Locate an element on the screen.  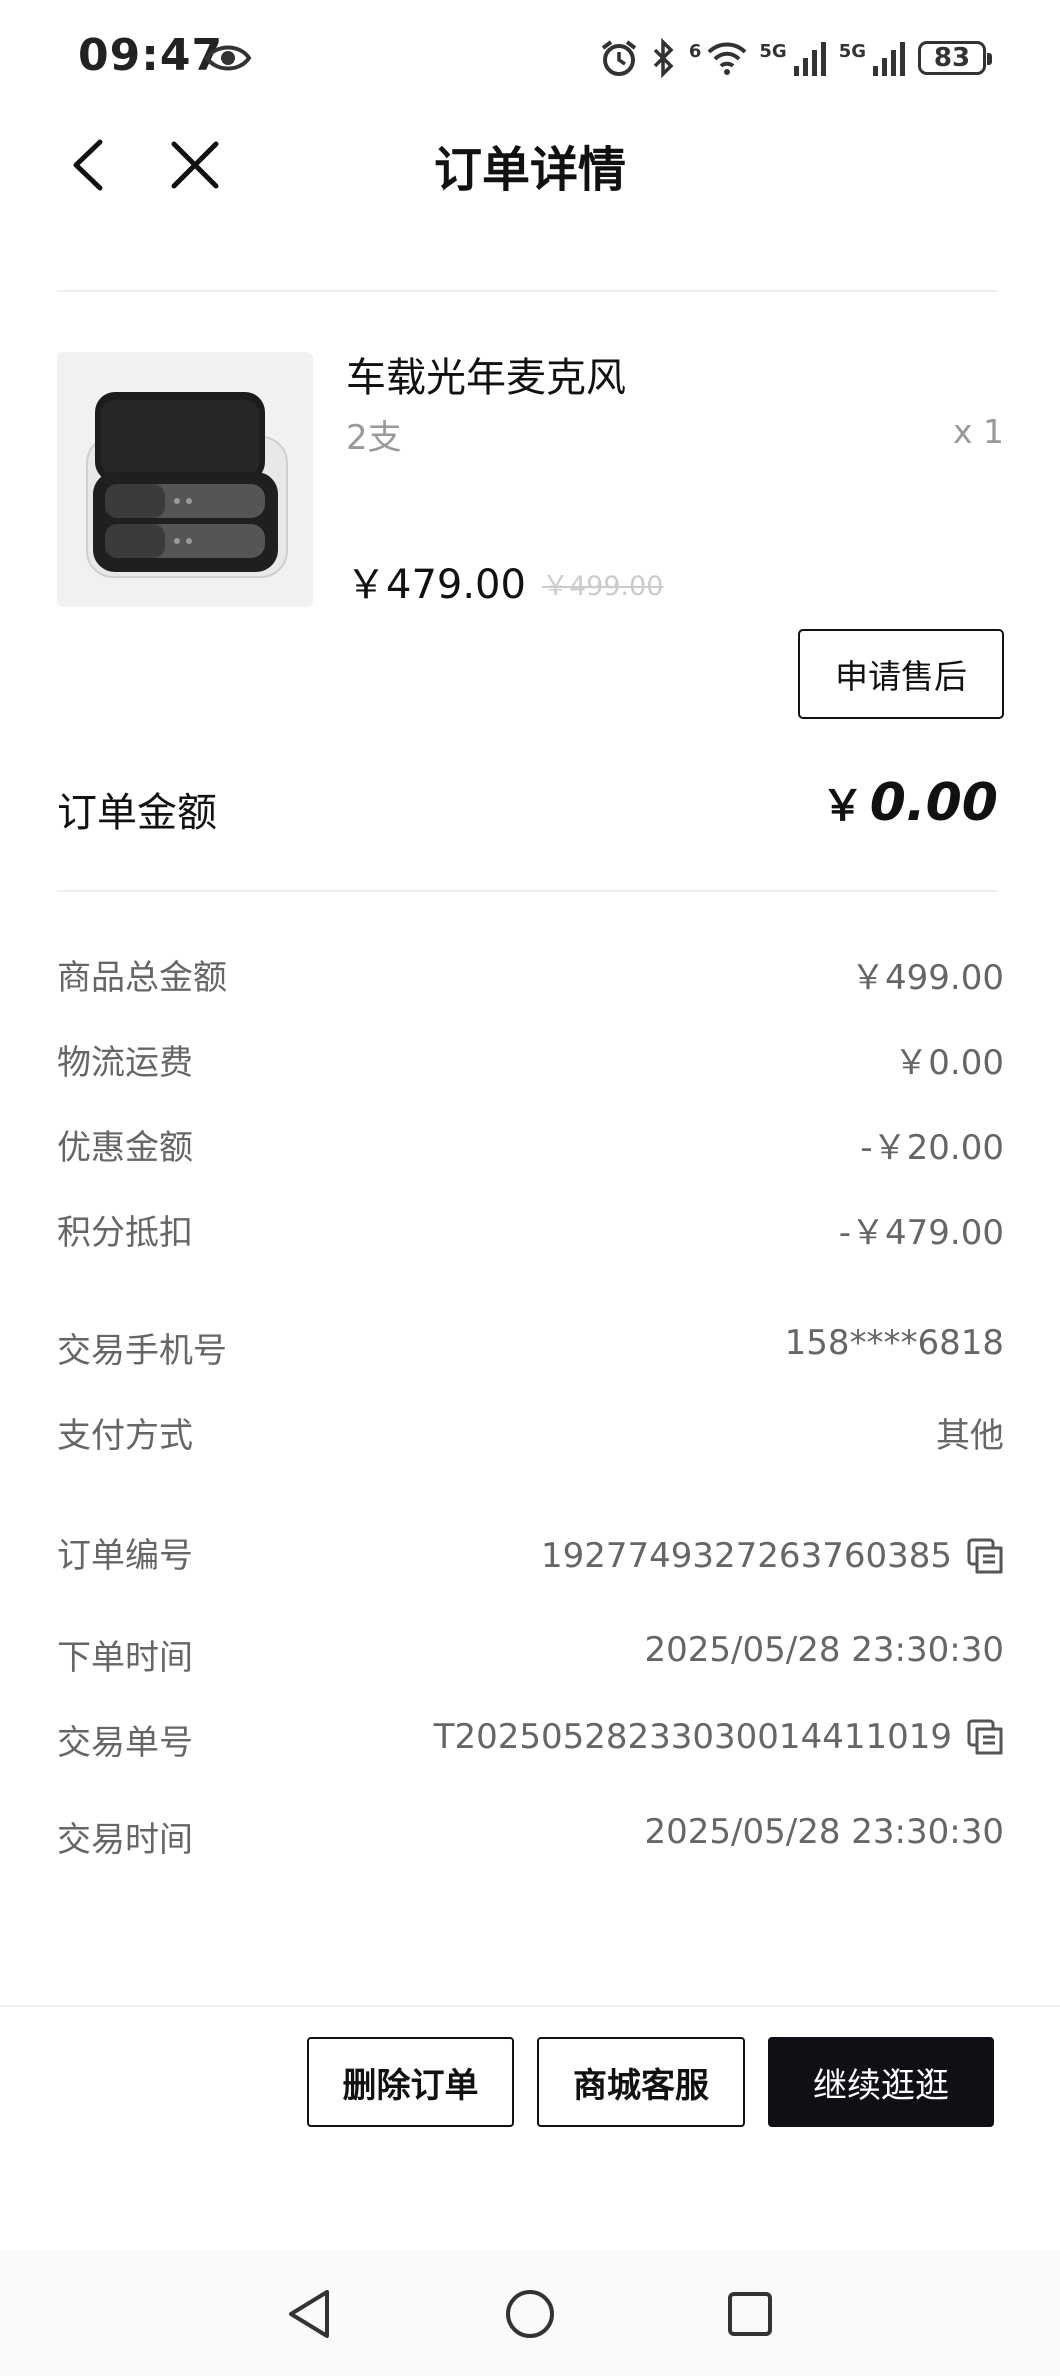
detail-value-shipping: ￥0.00 is located at coordinates (949, 1063).